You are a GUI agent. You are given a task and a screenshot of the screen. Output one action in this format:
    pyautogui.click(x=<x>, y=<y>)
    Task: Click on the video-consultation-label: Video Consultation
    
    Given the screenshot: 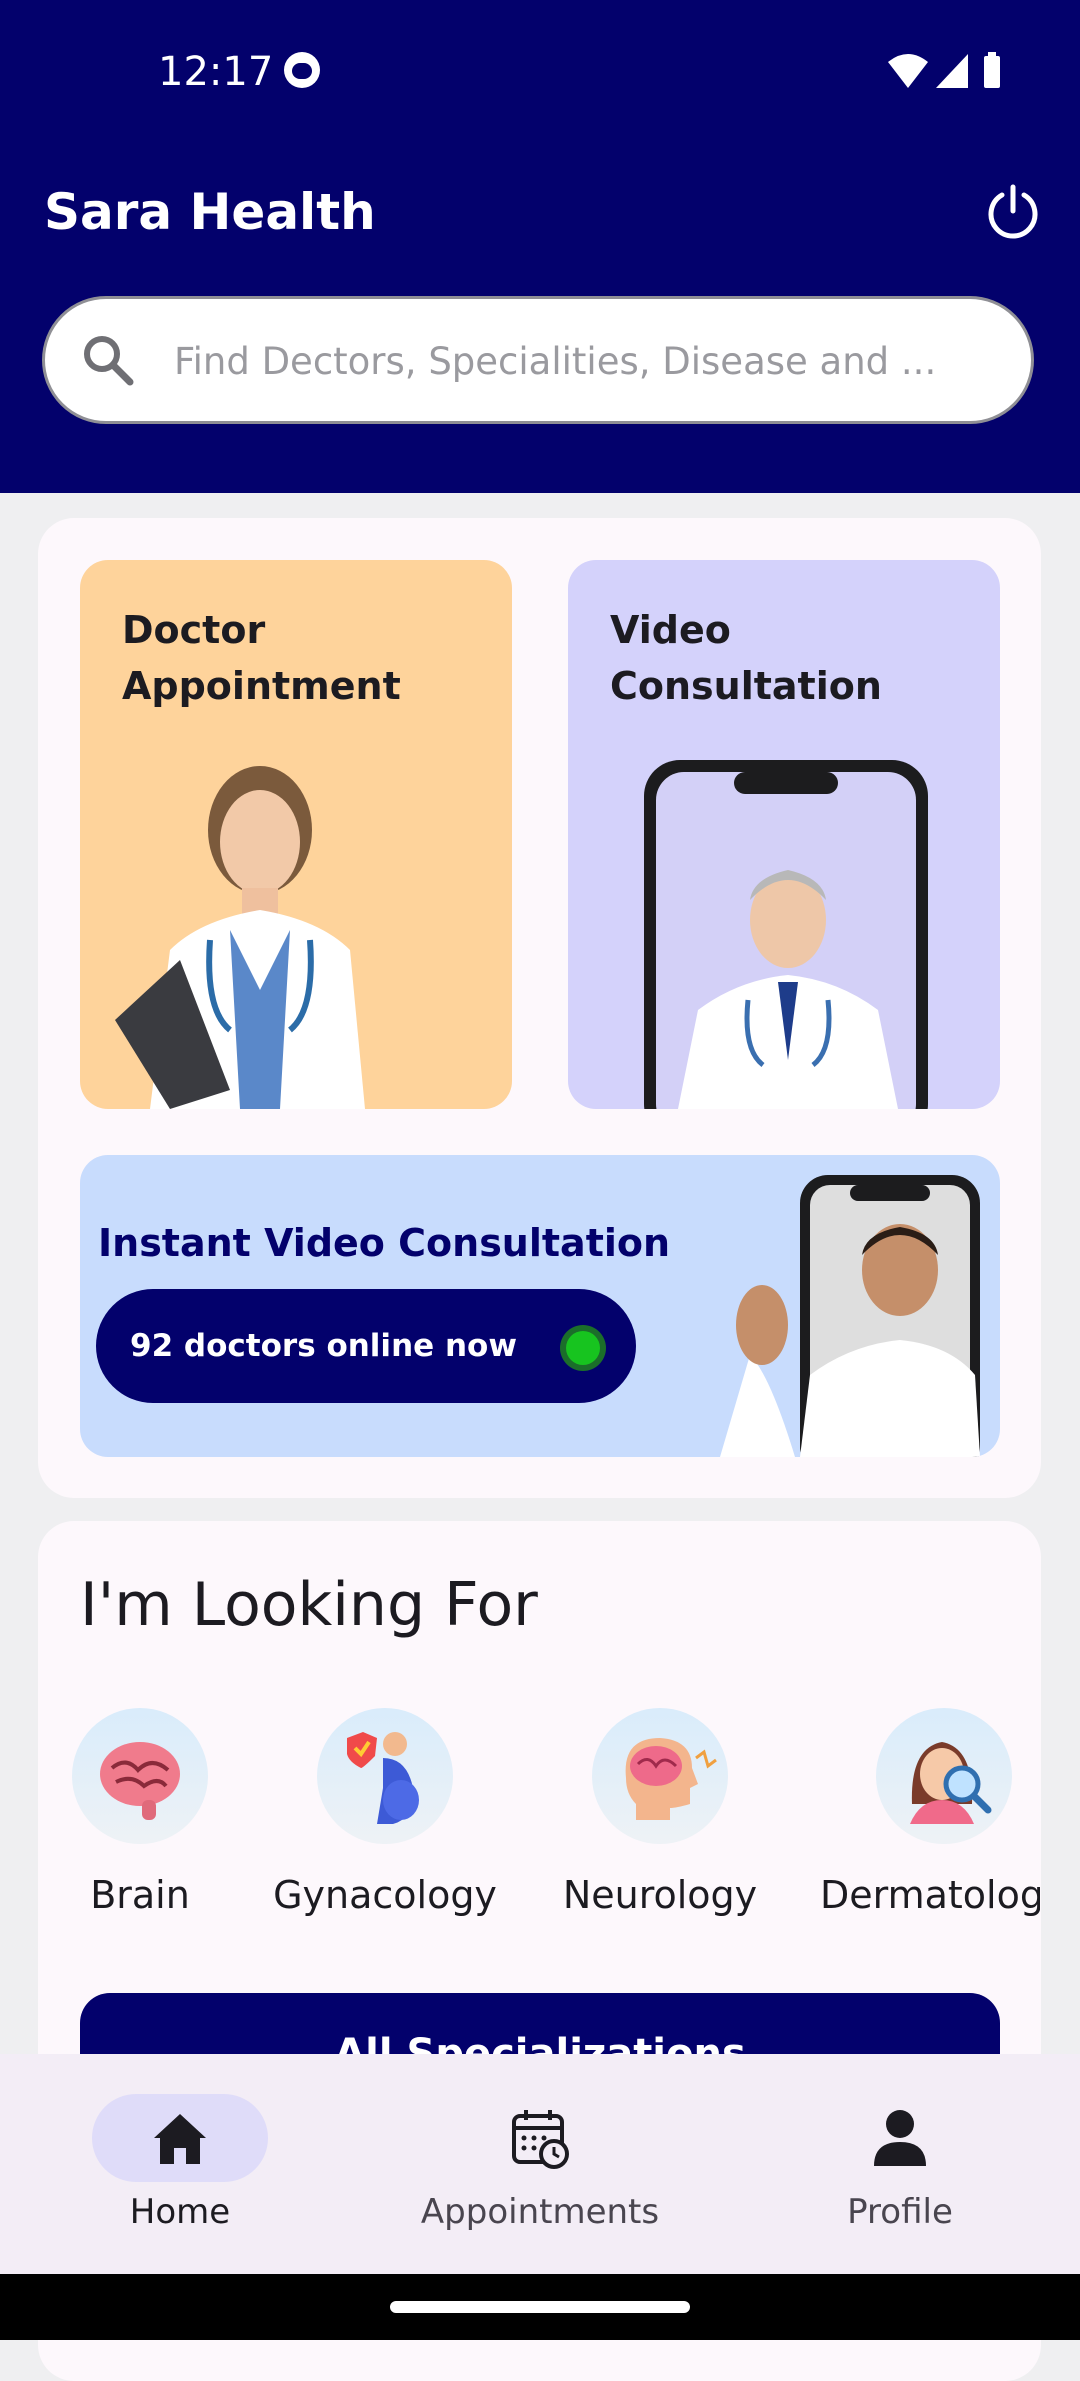 What is the action you would take?
    pyautogui.click(x=746, y=658)
    